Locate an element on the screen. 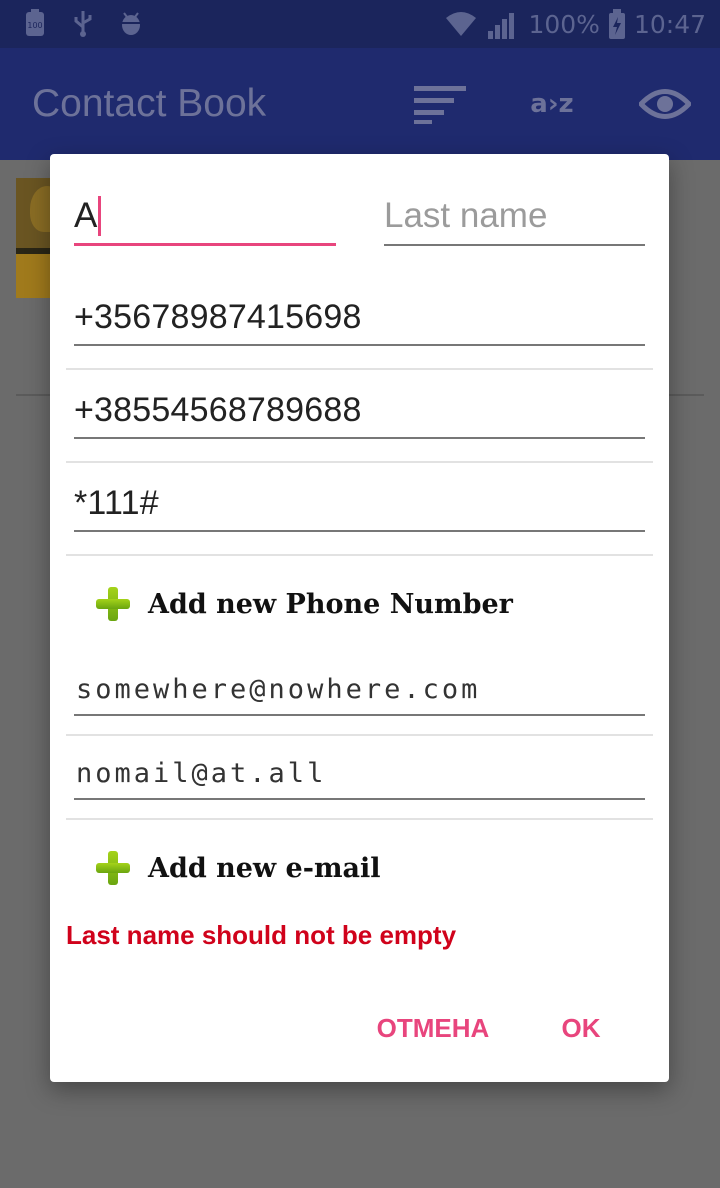 The image size is (720, 1188). phone-value: +38554568789688 is located at coordinates (218, 410).